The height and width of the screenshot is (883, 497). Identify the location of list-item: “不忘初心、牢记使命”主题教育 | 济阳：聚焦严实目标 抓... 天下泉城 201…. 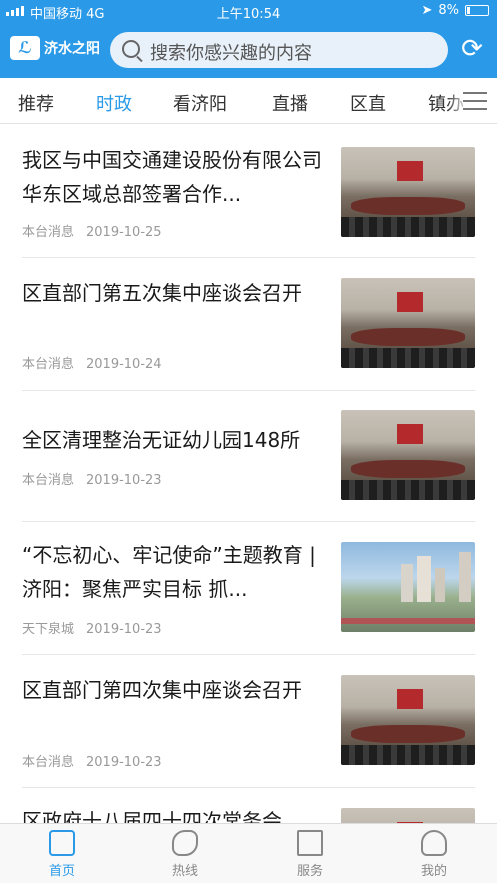
(248, 588).